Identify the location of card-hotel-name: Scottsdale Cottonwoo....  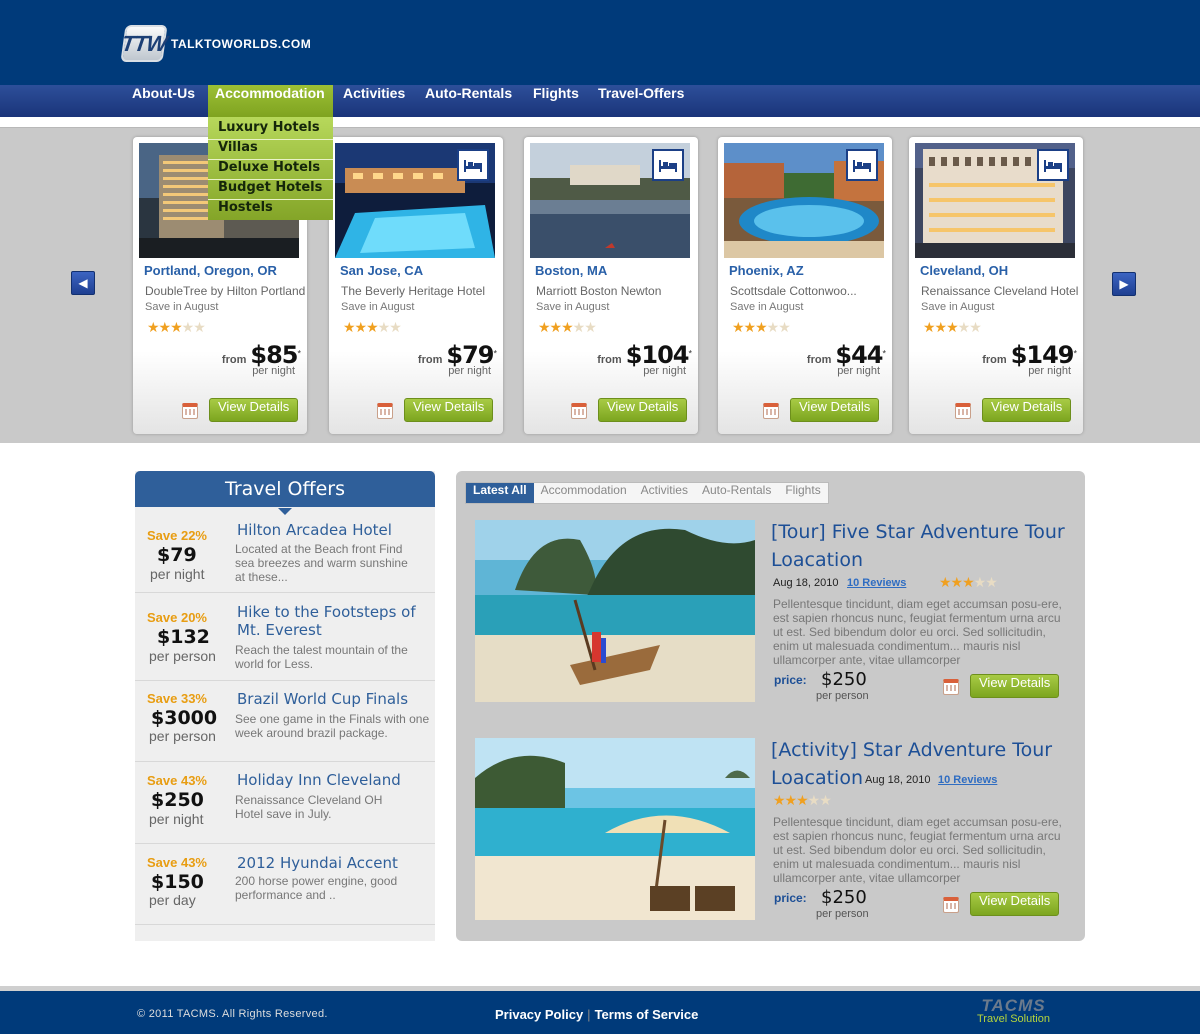
(793, 291).